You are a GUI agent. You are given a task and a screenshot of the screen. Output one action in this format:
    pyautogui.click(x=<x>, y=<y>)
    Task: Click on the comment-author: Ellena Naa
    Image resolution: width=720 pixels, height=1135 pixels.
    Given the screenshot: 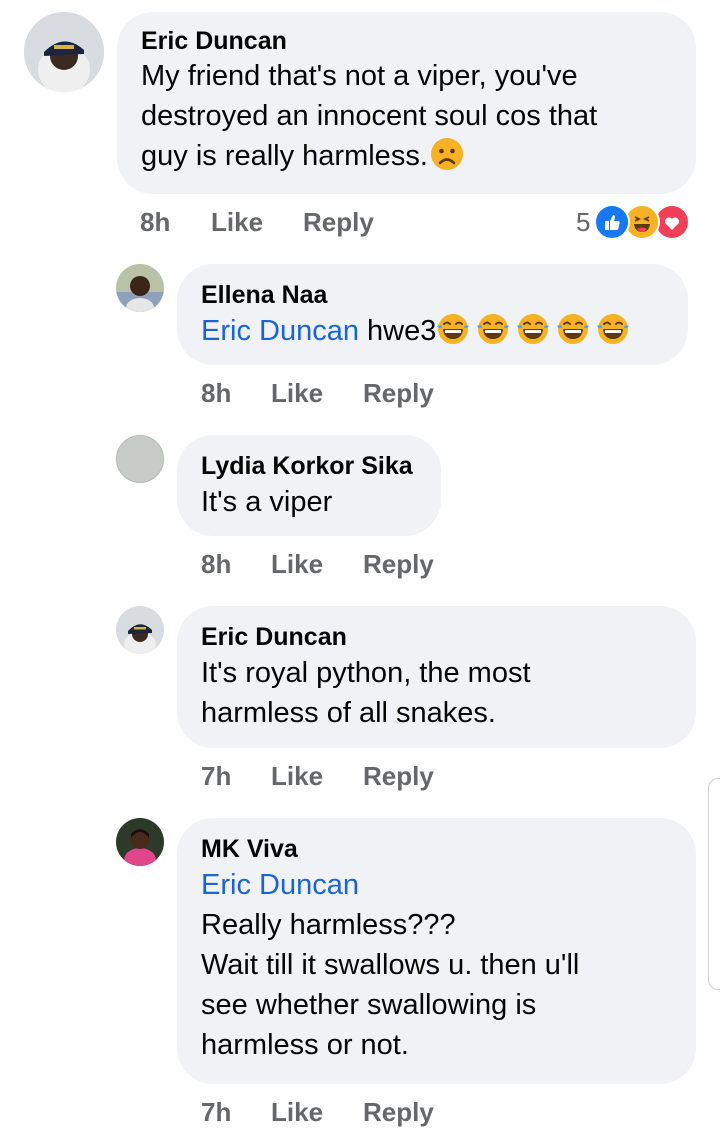 What is the action you would take?
    pyautogui.click(x=432, y=295)
    